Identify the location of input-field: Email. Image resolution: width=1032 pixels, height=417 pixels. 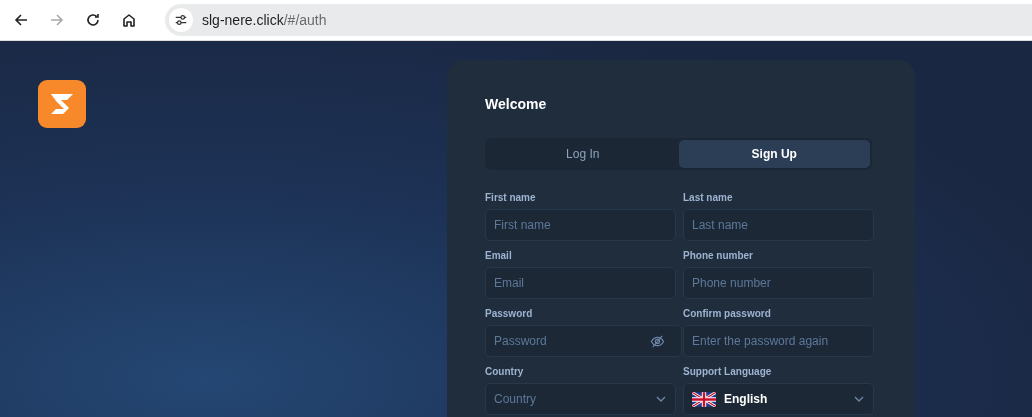
(580, 283).